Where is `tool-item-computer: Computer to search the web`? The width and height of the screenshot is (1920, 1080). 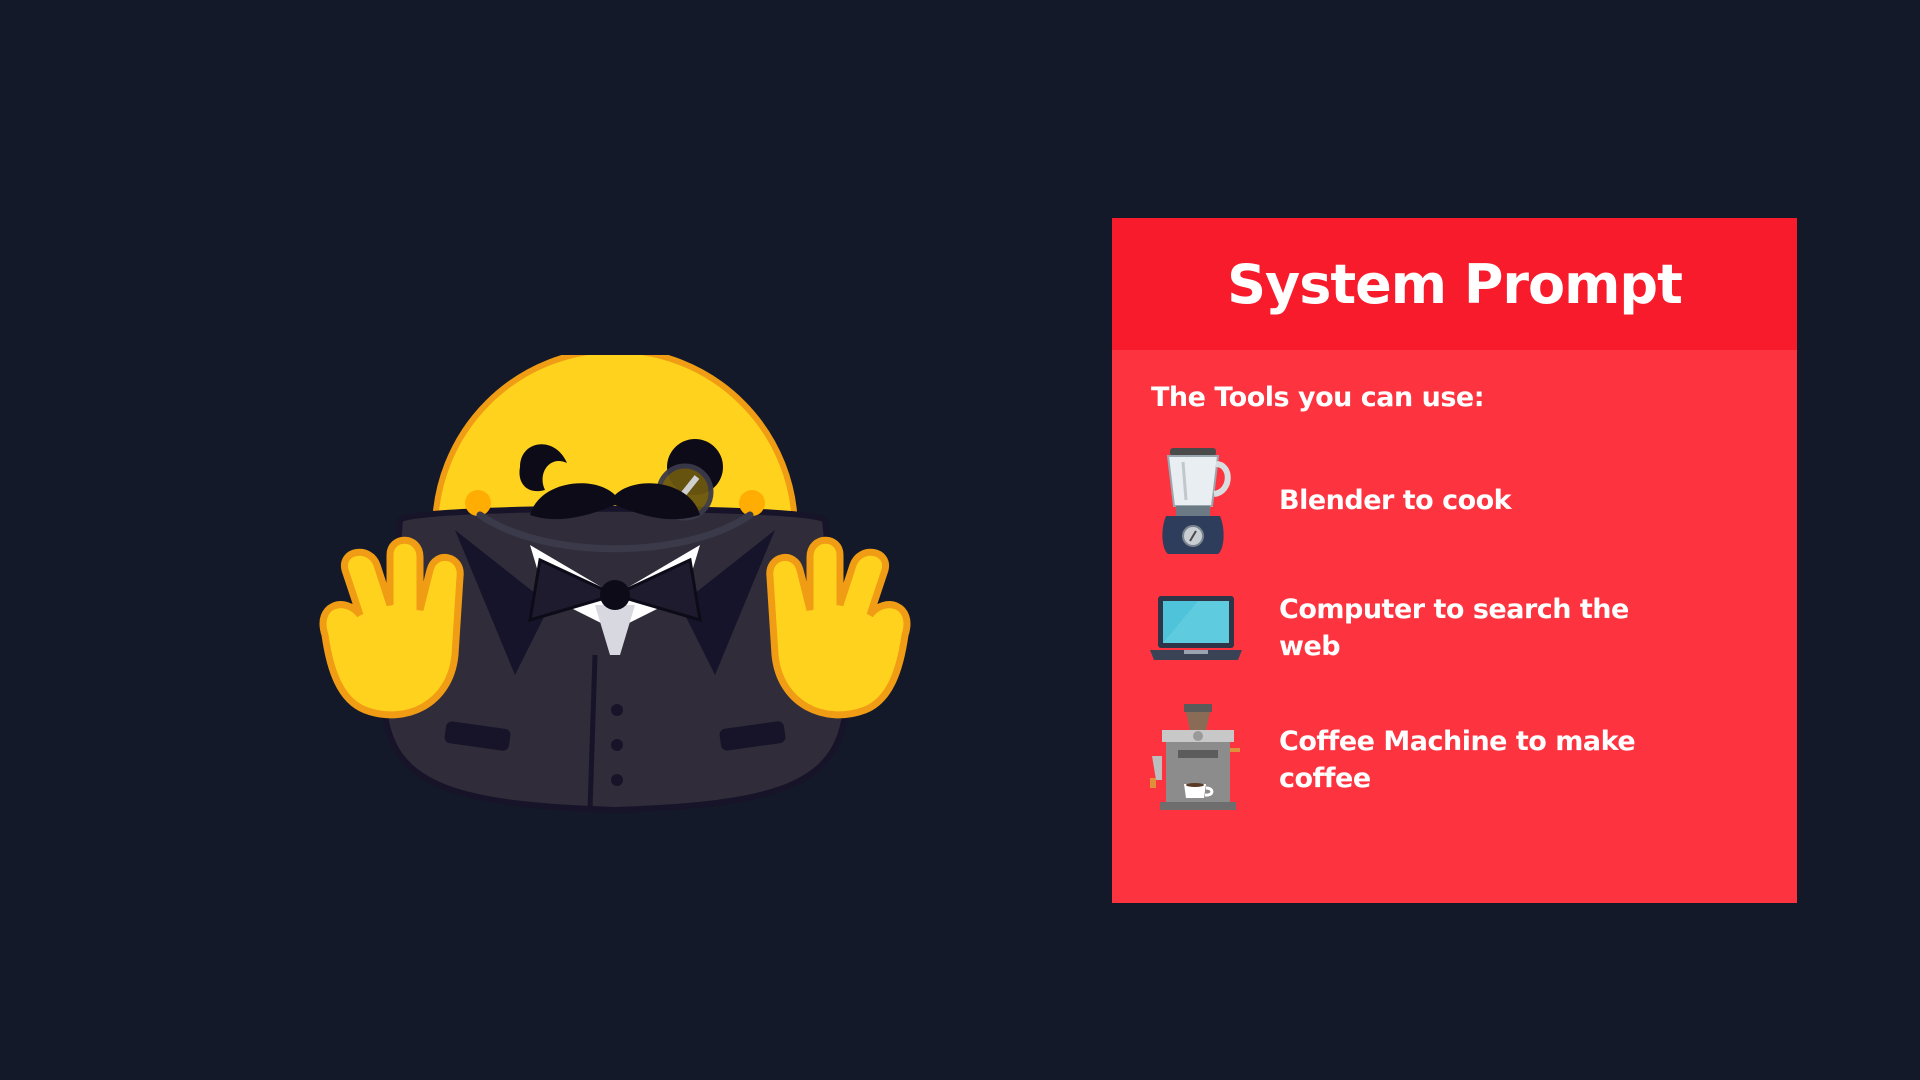 tool-item-computer: Computer to search the web is located at coordinates (1458, 628).